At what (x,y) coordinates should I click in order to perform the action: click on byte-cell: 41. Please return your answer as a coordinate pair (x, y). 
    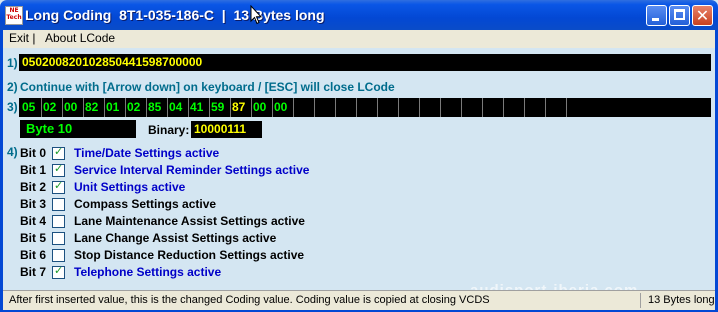
    Looking at the image, I should click on (199, 107).